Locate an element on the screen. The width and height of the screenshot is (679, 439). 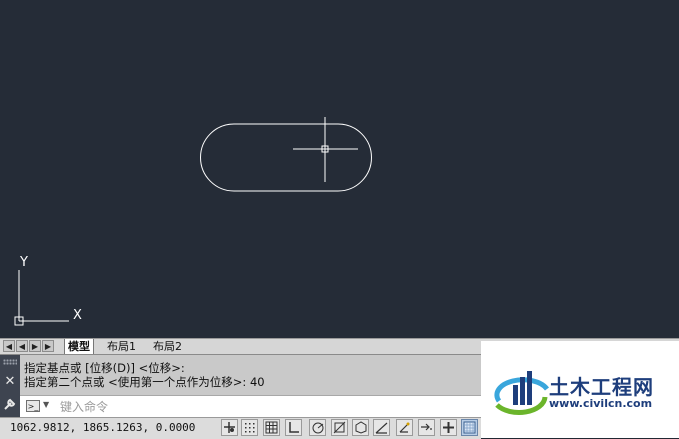
tab-layout1: 布局1 is located at coordinates (121, 346).